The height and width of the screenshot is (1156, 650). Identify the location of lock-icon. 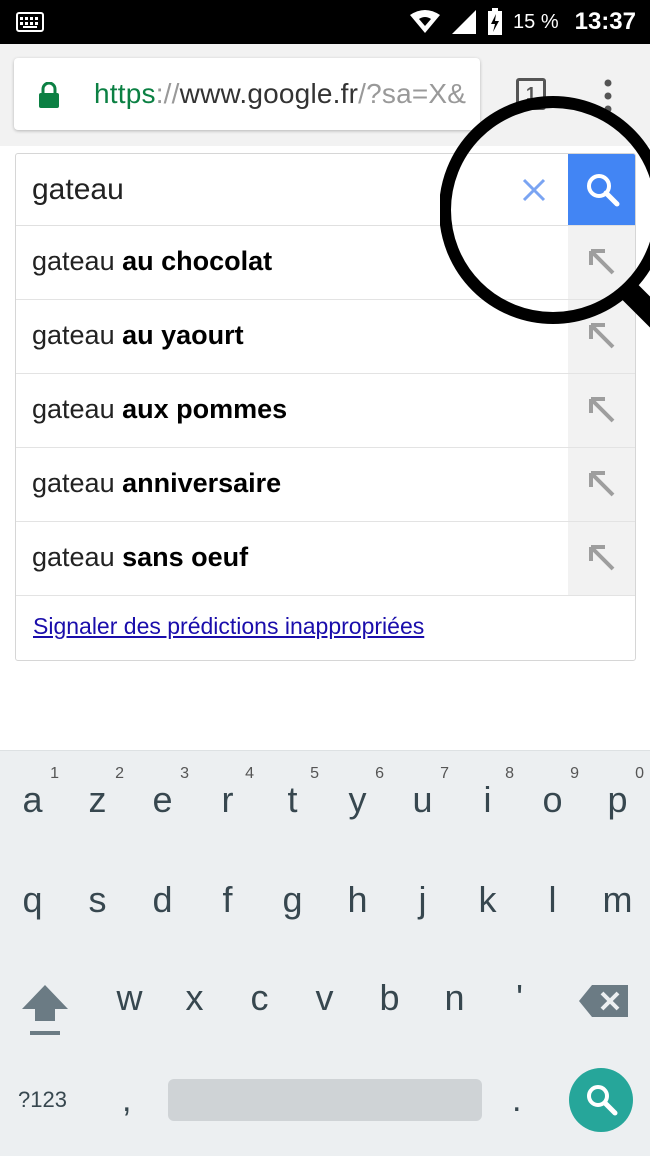
(49, 95).